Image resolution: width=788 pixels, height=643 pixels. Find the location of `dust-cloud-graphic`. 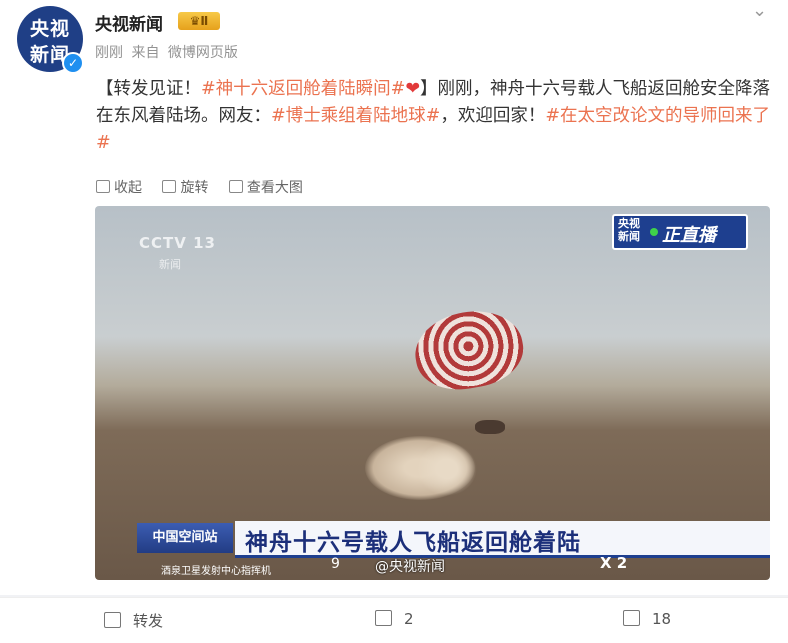

dust-cloud-graphic is located at coordinates (447, 469).